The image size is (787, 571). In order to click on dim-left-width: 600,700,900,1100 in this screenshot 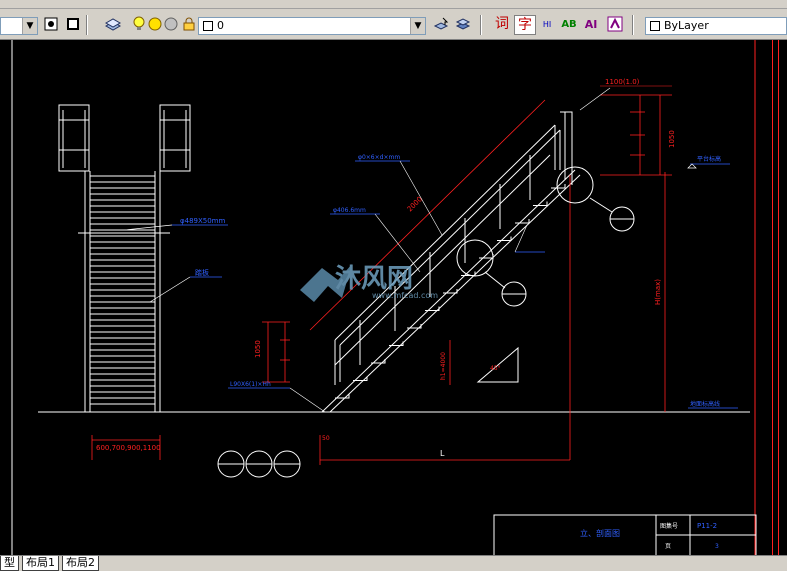, I will do `click(128, 448)`.